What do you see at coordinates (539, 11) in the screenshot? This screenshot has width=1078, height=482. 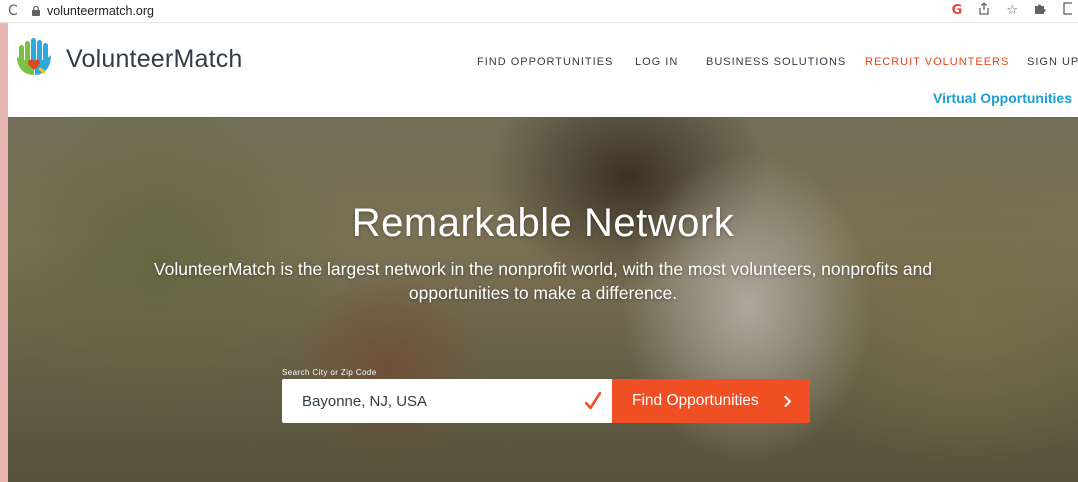 I see `browser-toolbar: C volunteermatch.org G ☆` at bounding box center [539, 11].